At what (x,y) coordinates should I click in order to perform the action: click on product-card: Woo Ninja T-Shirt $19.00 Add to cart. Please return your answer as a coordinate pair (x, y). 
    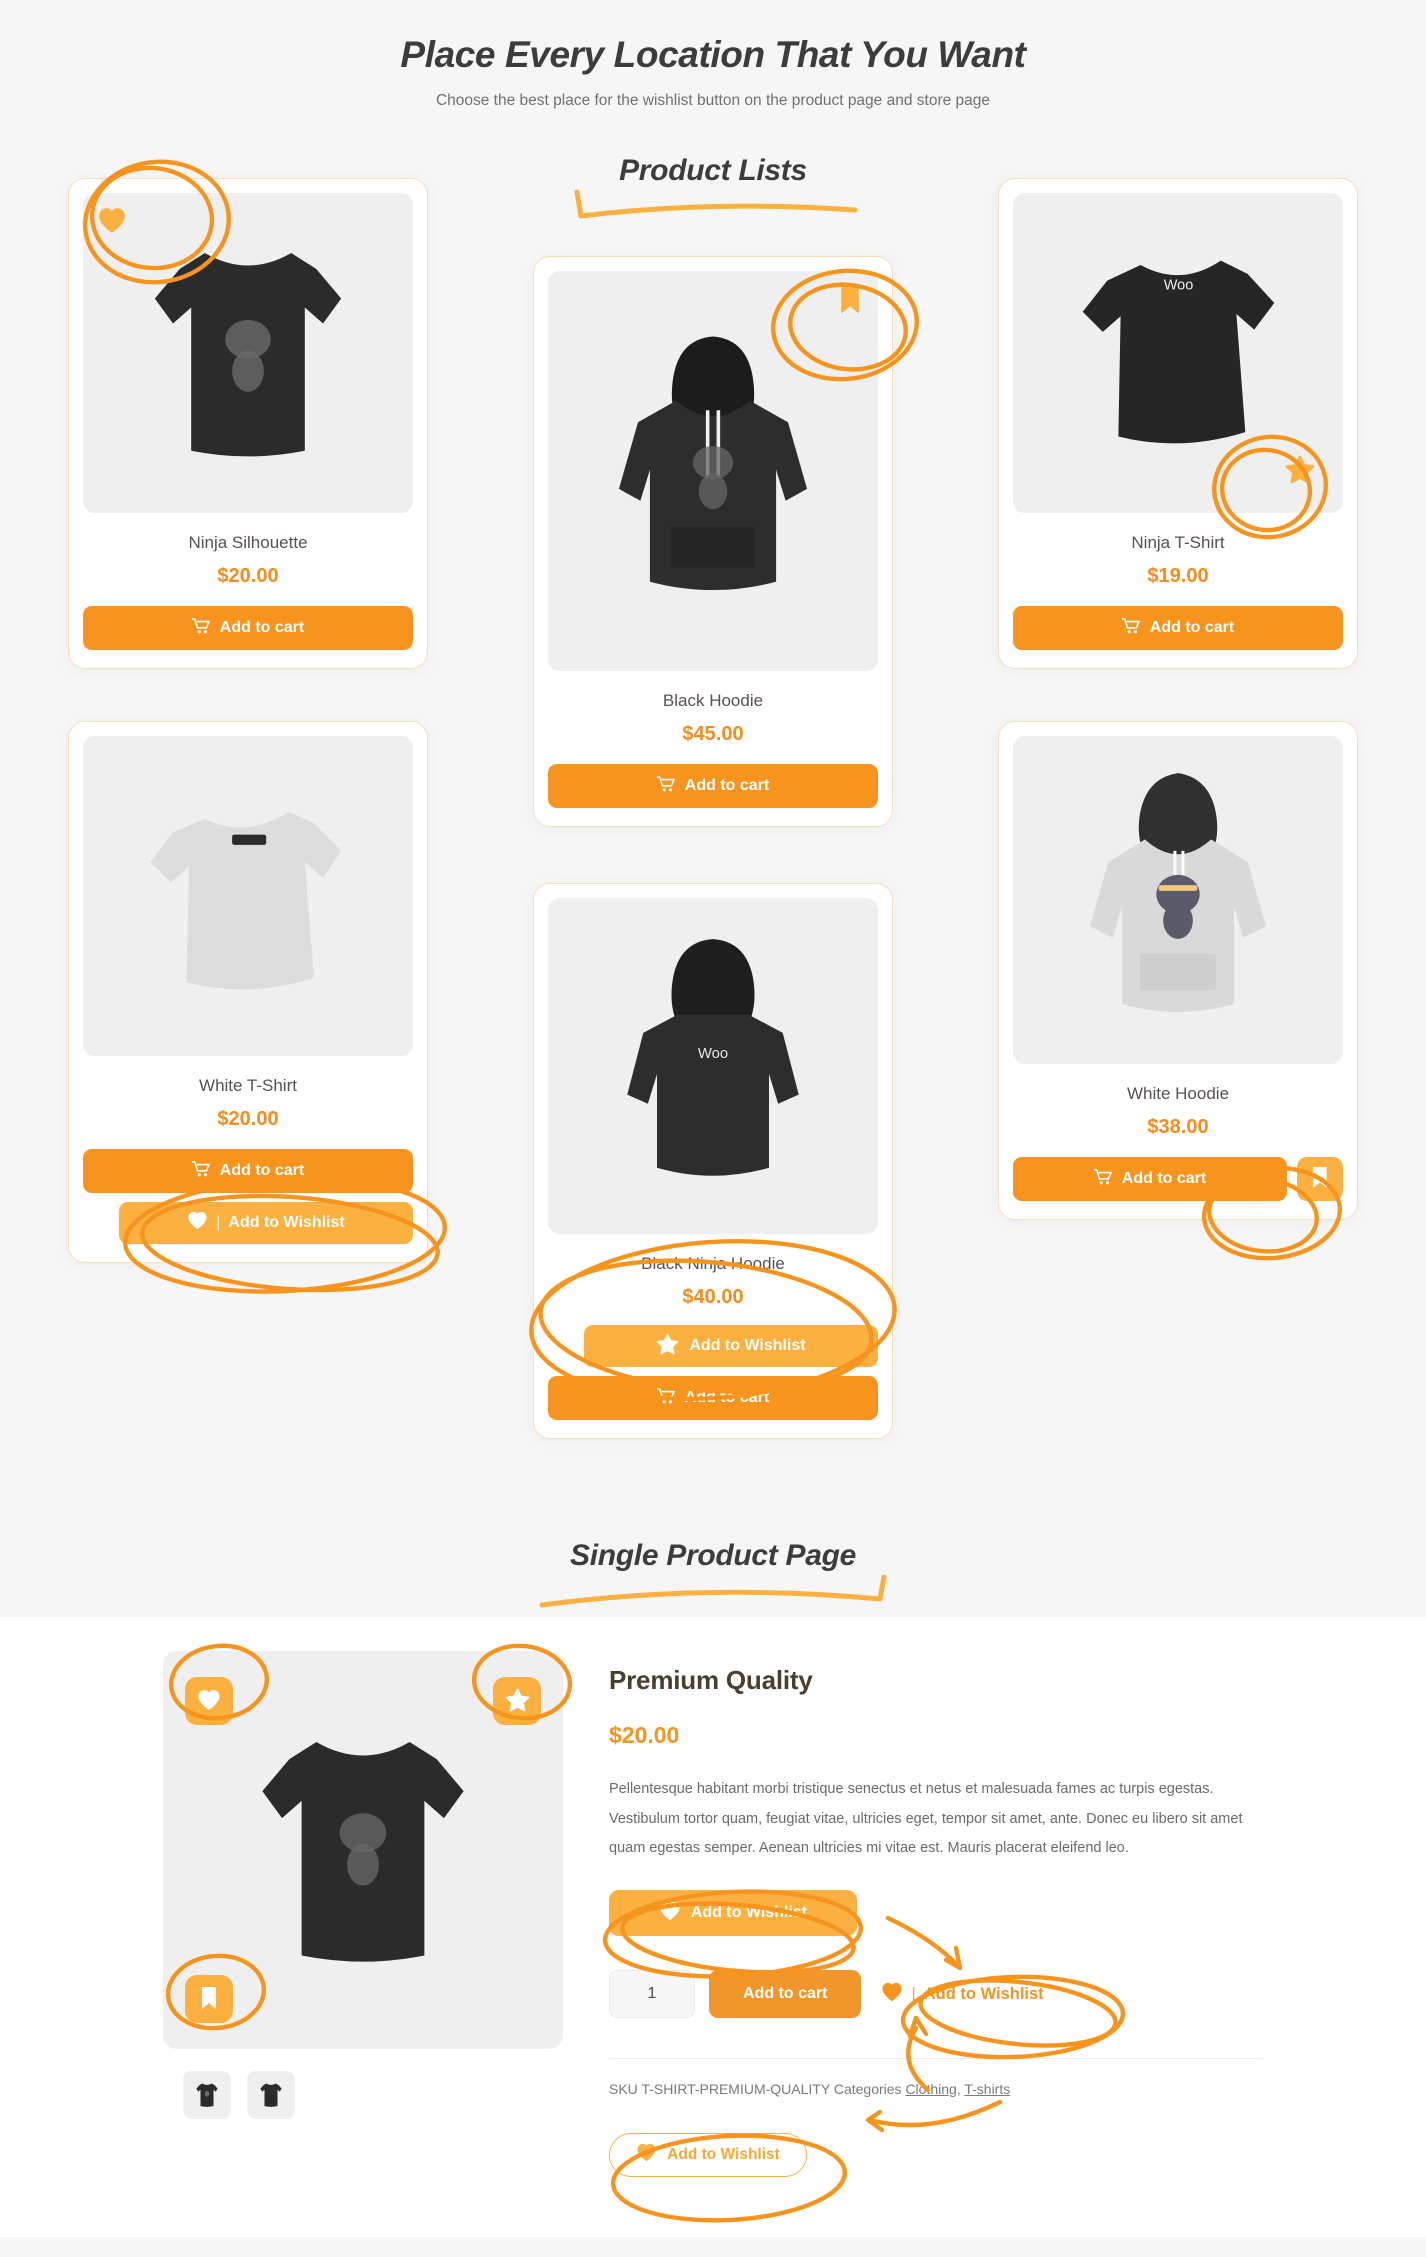
    Looking at the image, I should click on (1178, 423).